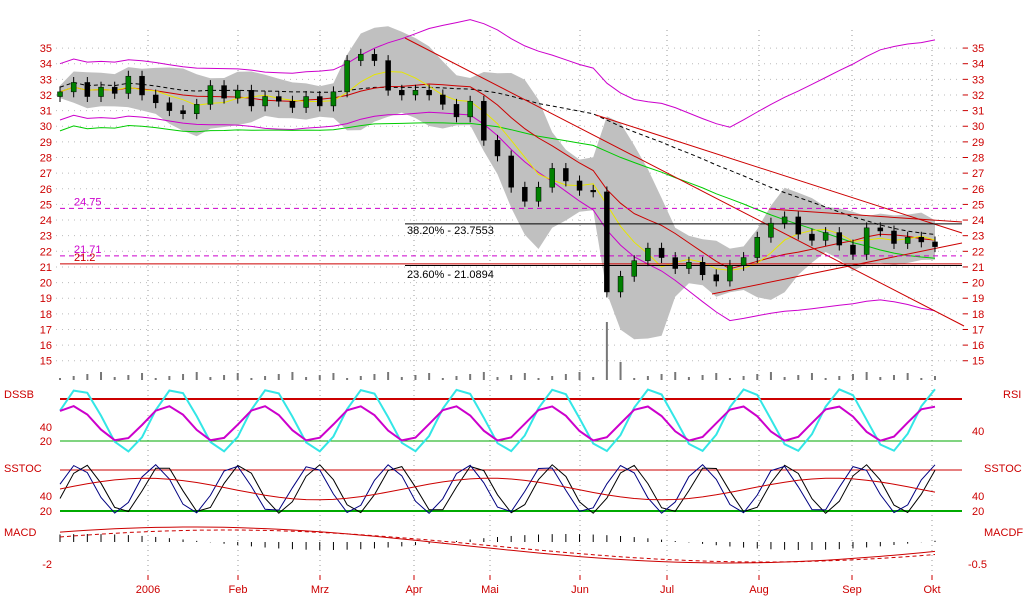 This screenshot has width=1024, height=605. I want to click on price-tick-left-25: 25, so click(46, 205).